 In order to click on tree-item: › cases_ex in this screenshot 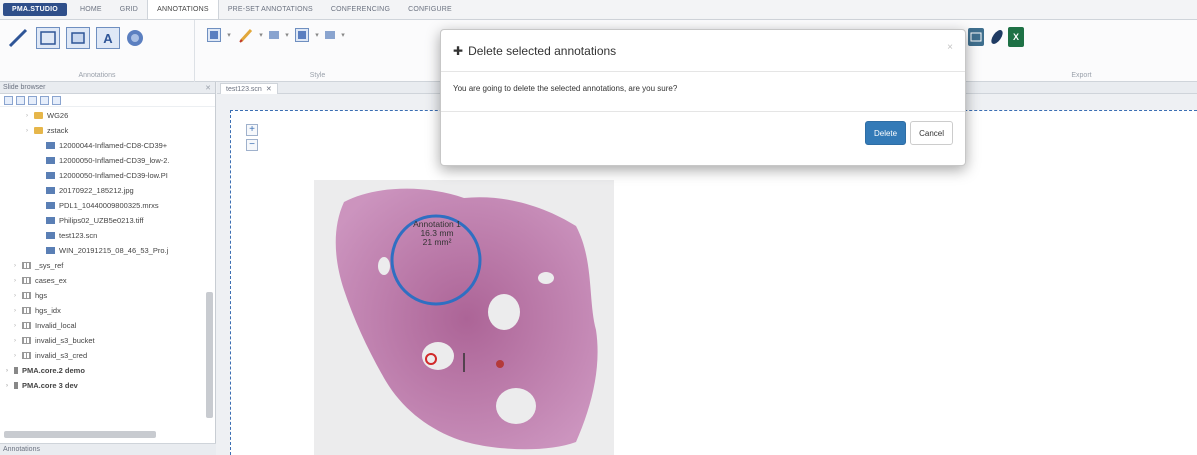, I will do `click(100, 280)`.